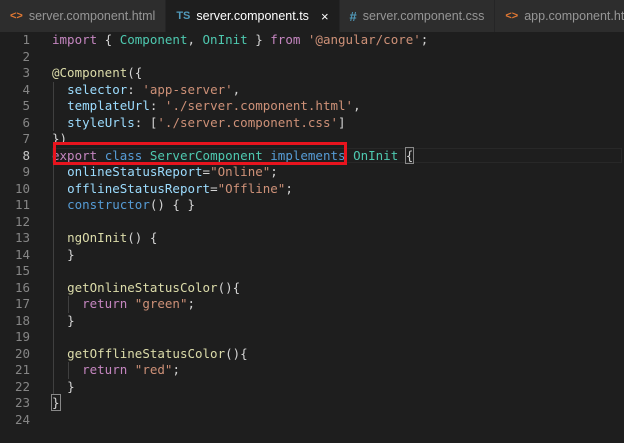 Image resolution: width=624 pixels, height=443 pixels. I want to click on line-number: 3, so click(26, 72).